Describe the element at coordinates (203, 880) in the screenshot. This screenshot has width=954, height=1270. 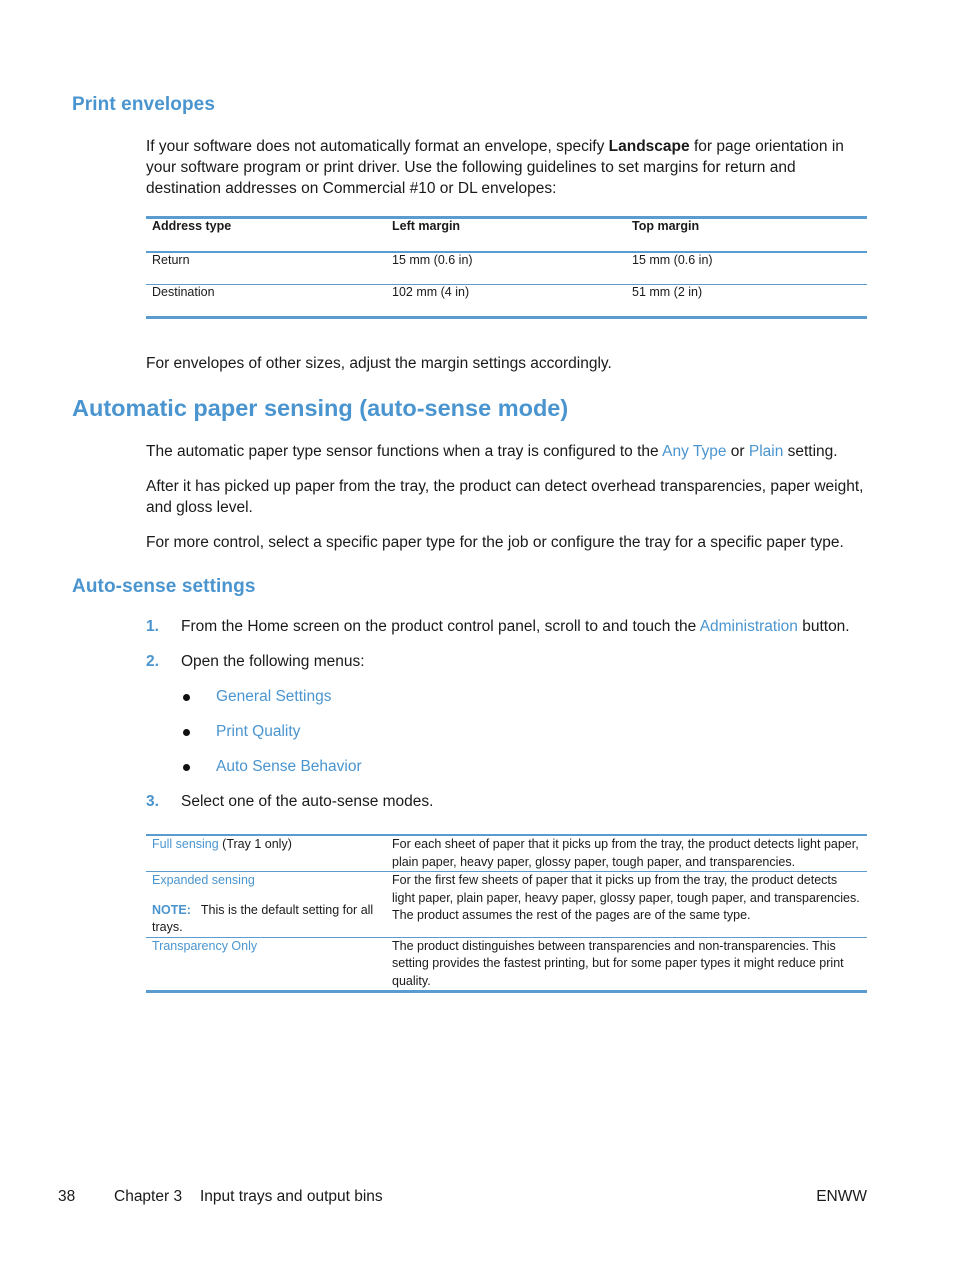
I see `expanded-sensing-link: Expanded sensing` at that location.